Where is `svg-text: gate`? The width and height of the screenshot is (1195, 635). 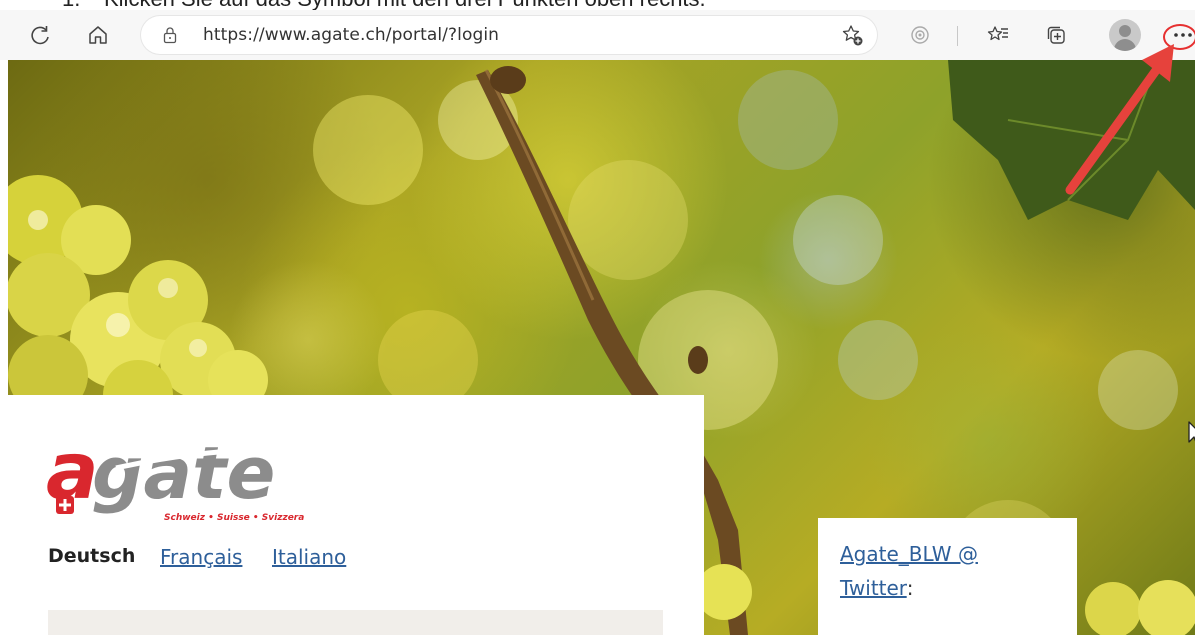 svg-text: gate is located at coordinates (183, 473).